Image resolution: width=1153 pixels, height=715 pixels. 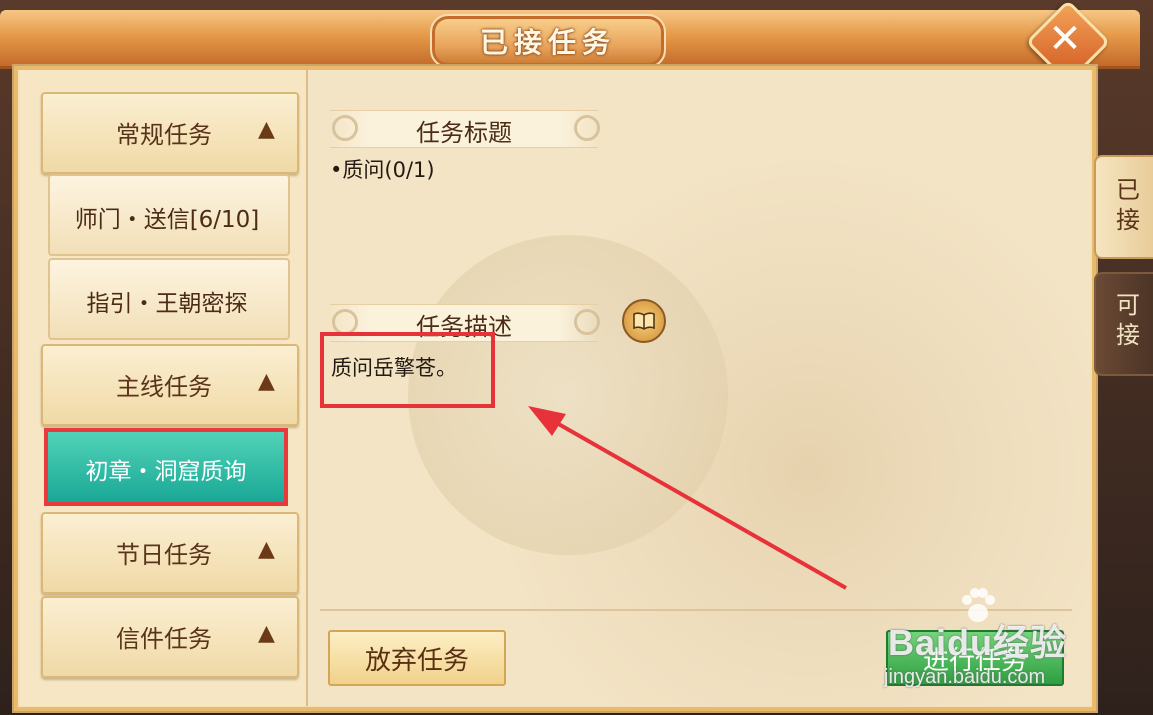 What do you see at coordinates (1128, 205) in the screenshot?
I see `tab-accepted-label: 已接` at bounding box center [1128, 205].